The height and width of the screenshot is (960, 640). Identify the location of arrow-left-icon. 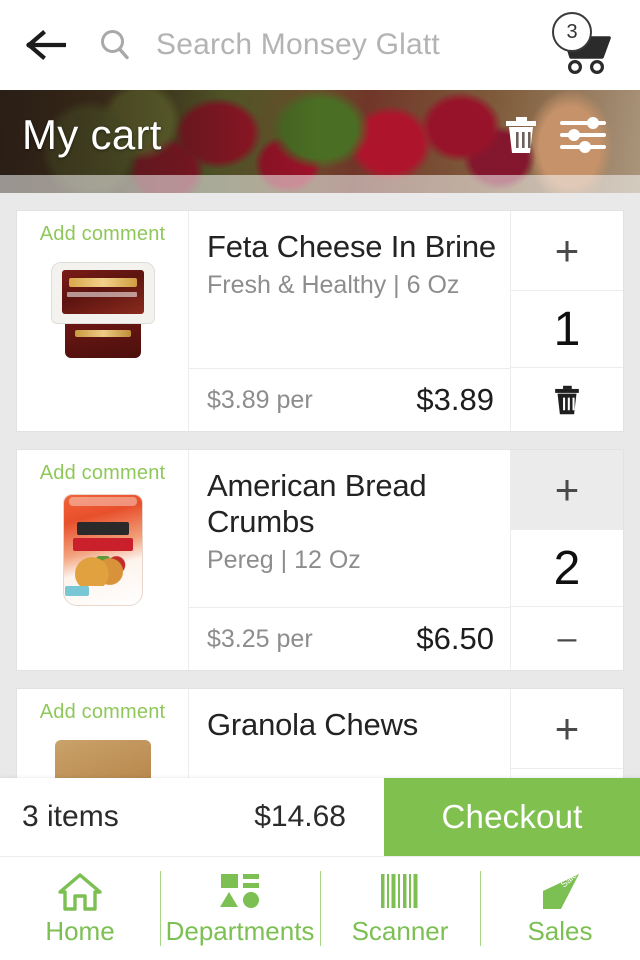
(46, 45).